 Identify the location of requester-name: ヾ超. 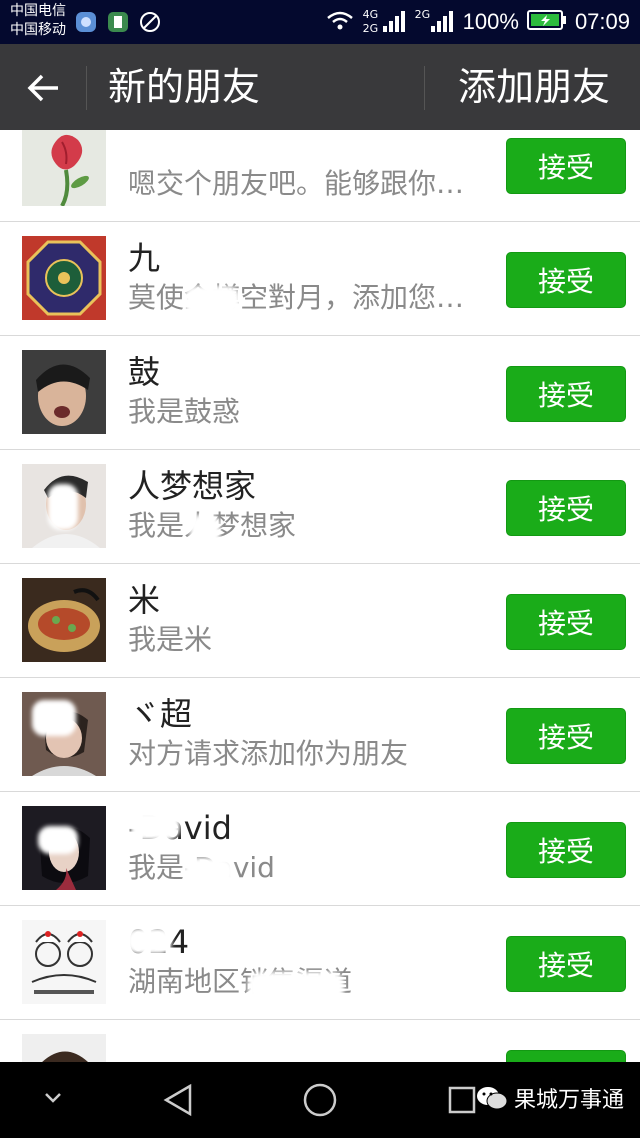
(160, 714).